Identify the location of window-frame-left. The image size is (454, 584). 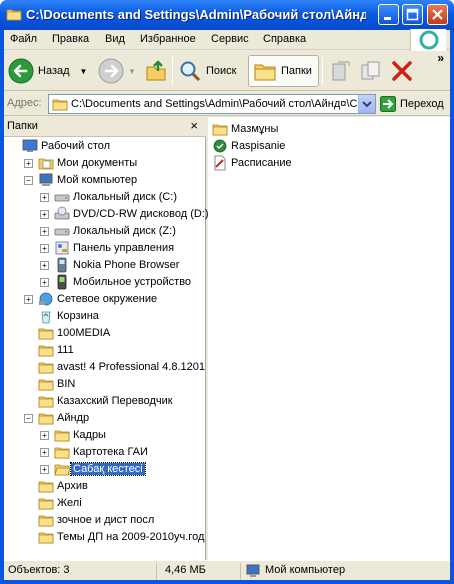
(2, 307).